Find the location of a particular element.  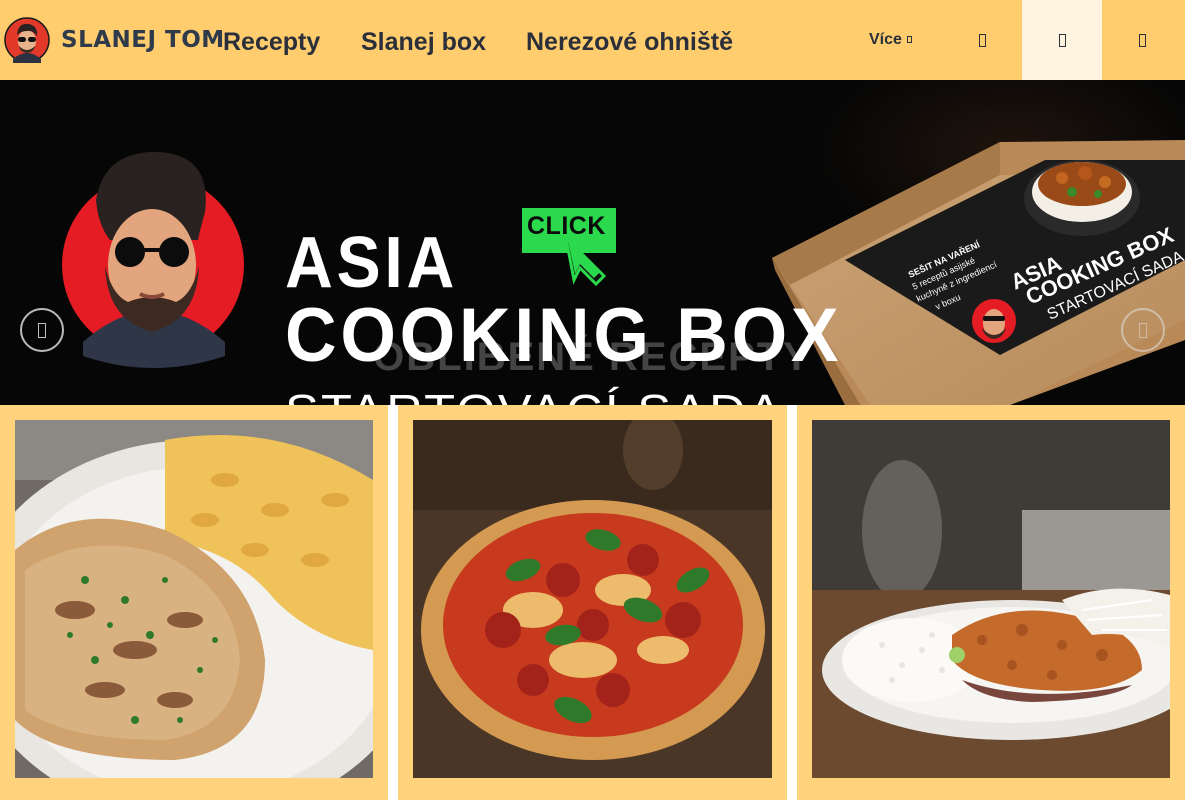

search-icon is located at coordinates (982, 40).